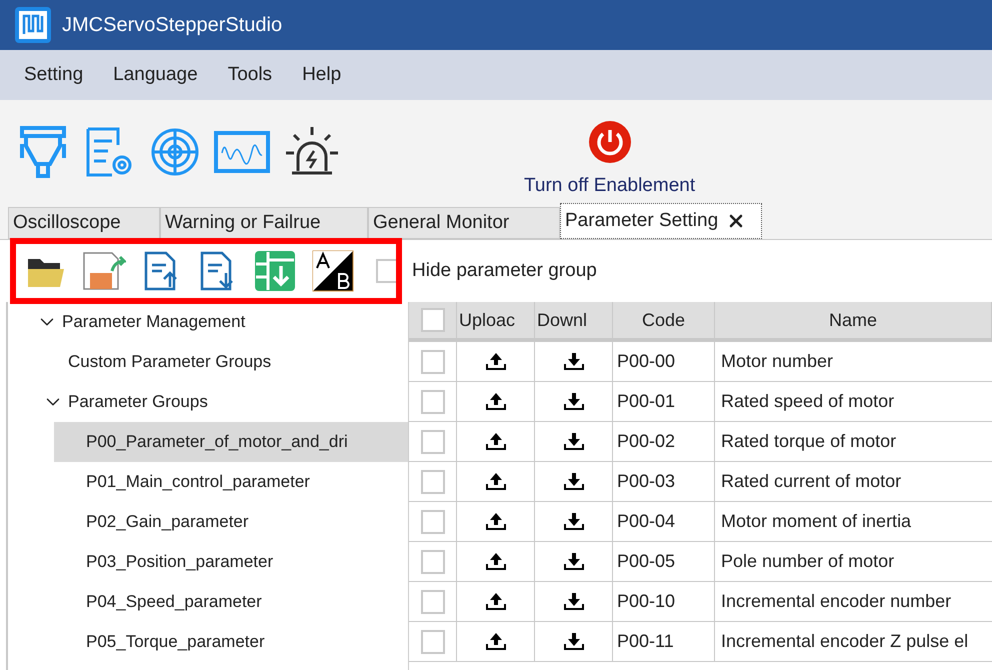  I want to click on waveform-icon, so click(242, 152).